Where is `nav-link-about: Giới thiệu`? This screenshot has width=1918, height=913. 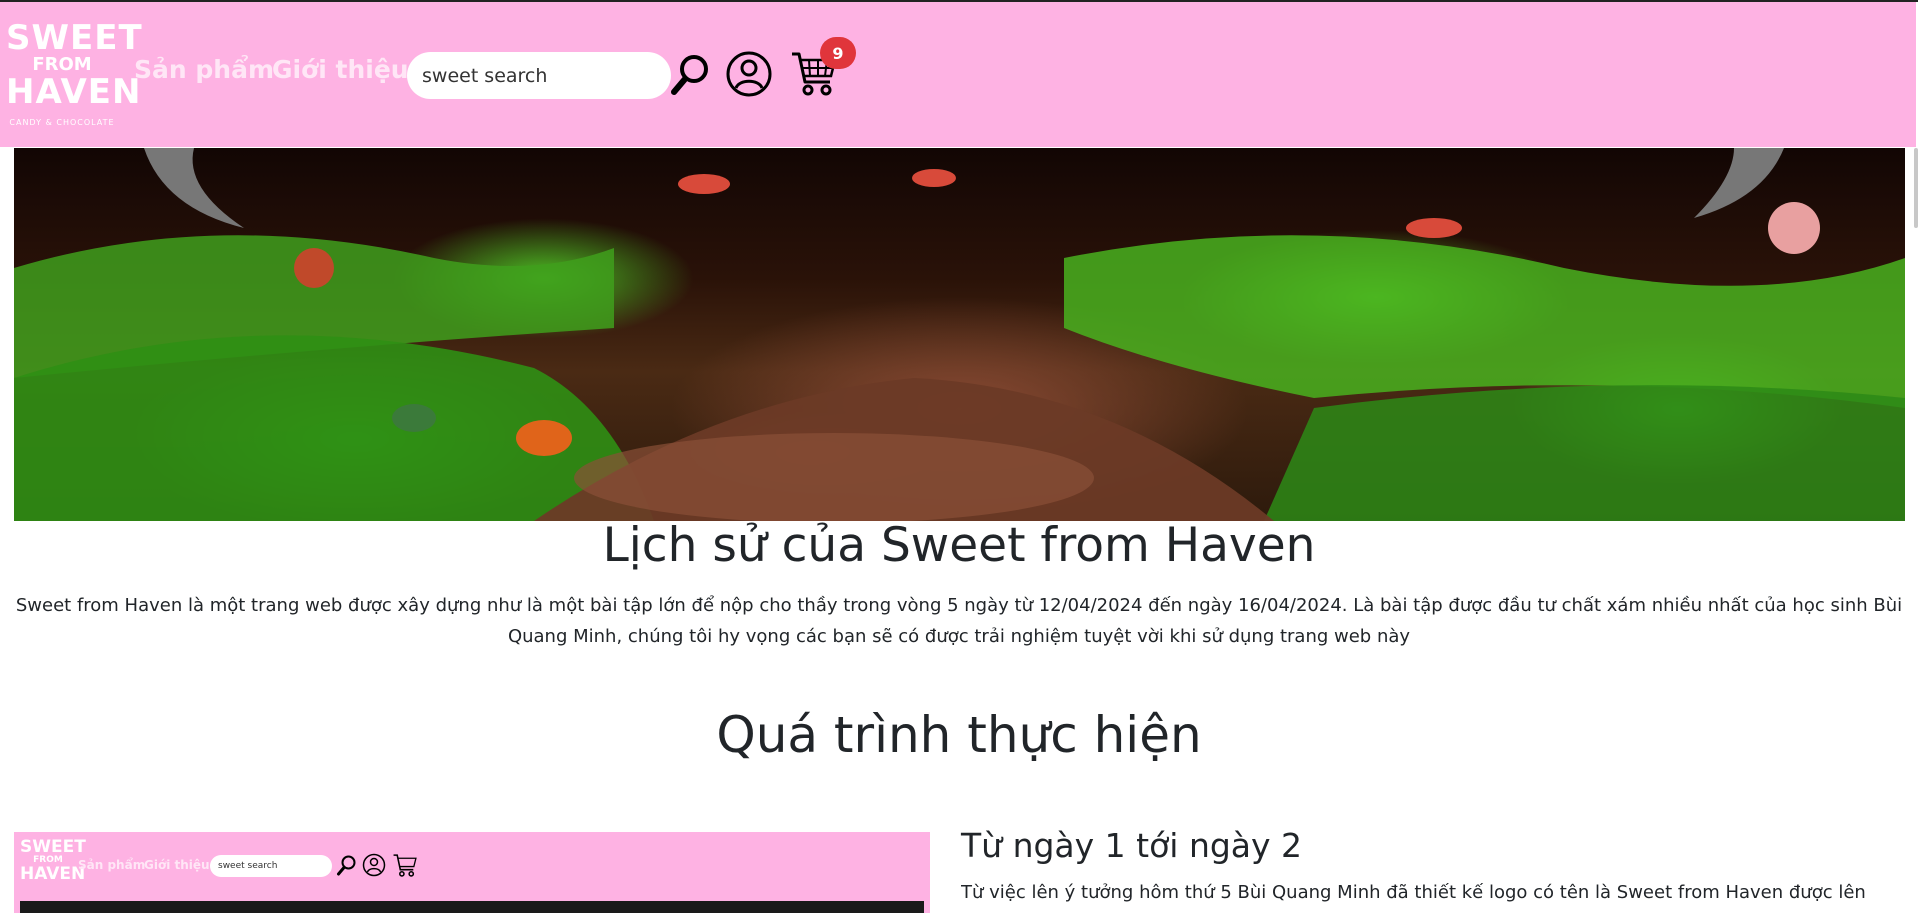 nav-link-about: Giới thiệu is located at coordinates (340, 69).